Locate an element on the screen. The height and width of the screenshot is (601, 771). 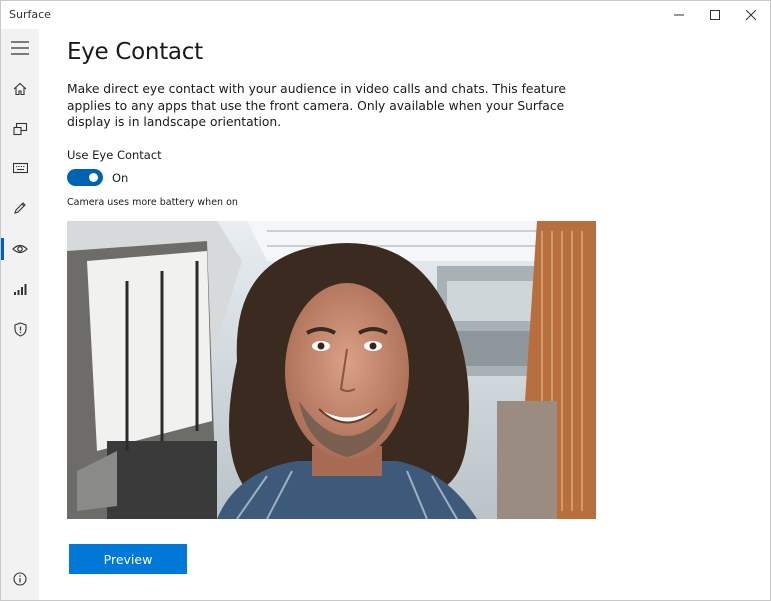
eye-icon is located at coordinates (20, 249).